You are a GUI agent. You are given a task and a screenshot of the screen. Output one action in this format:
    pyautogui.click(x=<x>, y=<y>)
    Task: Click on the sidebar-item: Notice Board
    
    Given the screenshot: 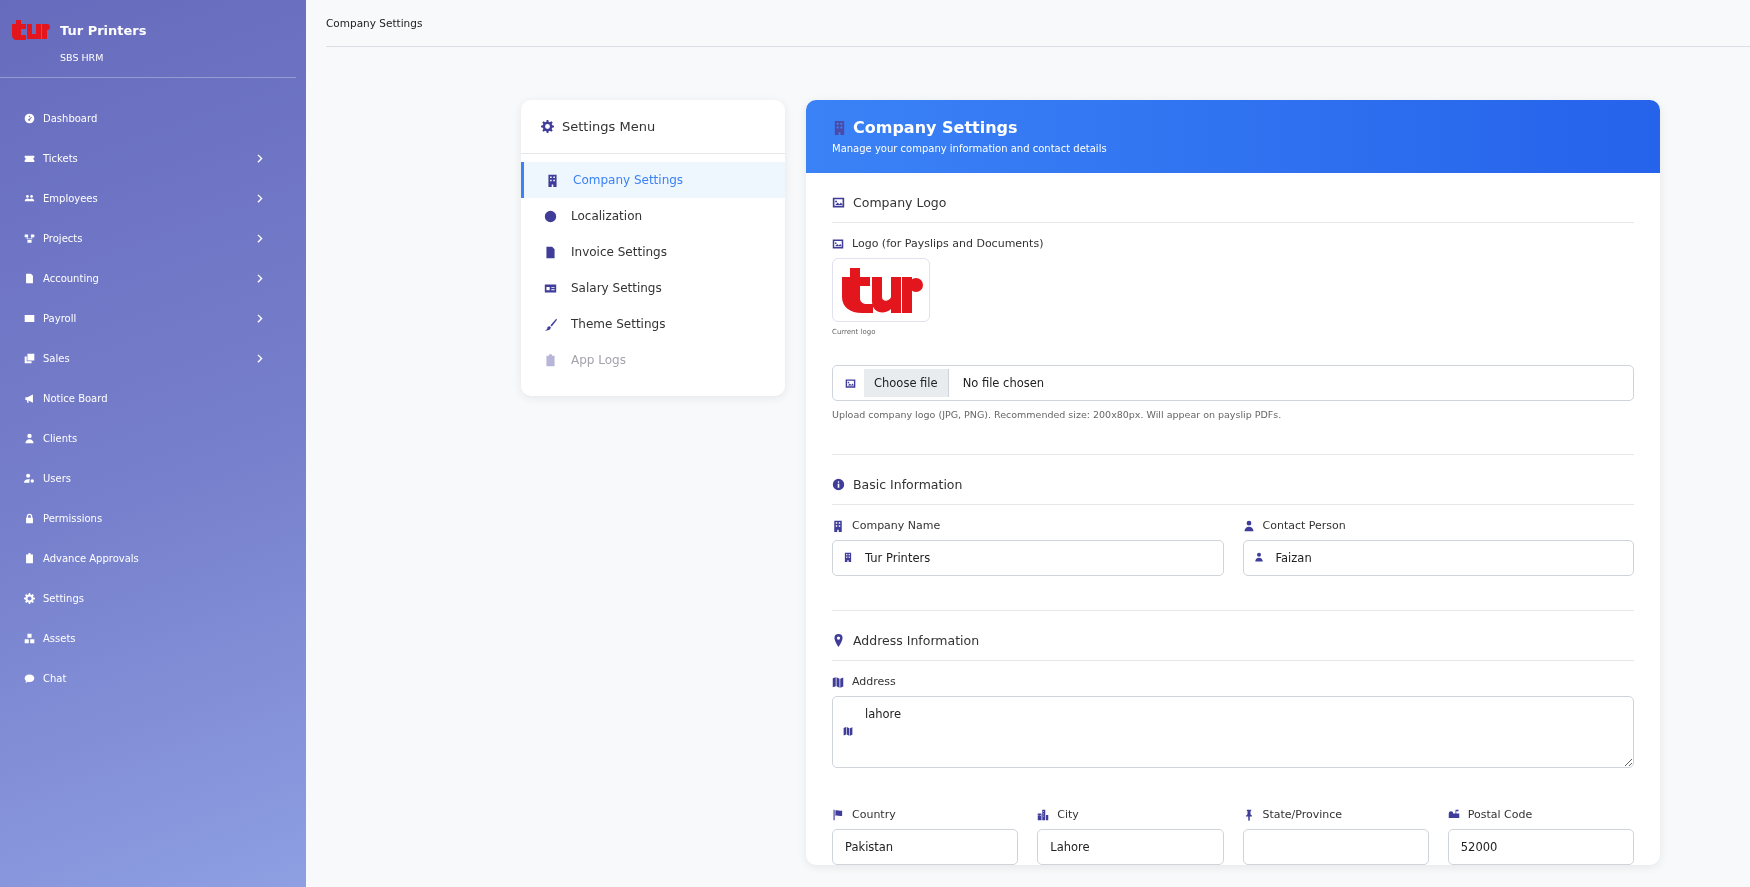 What is the action you would take?
    pyautogui.click(x=153, y=398)
    